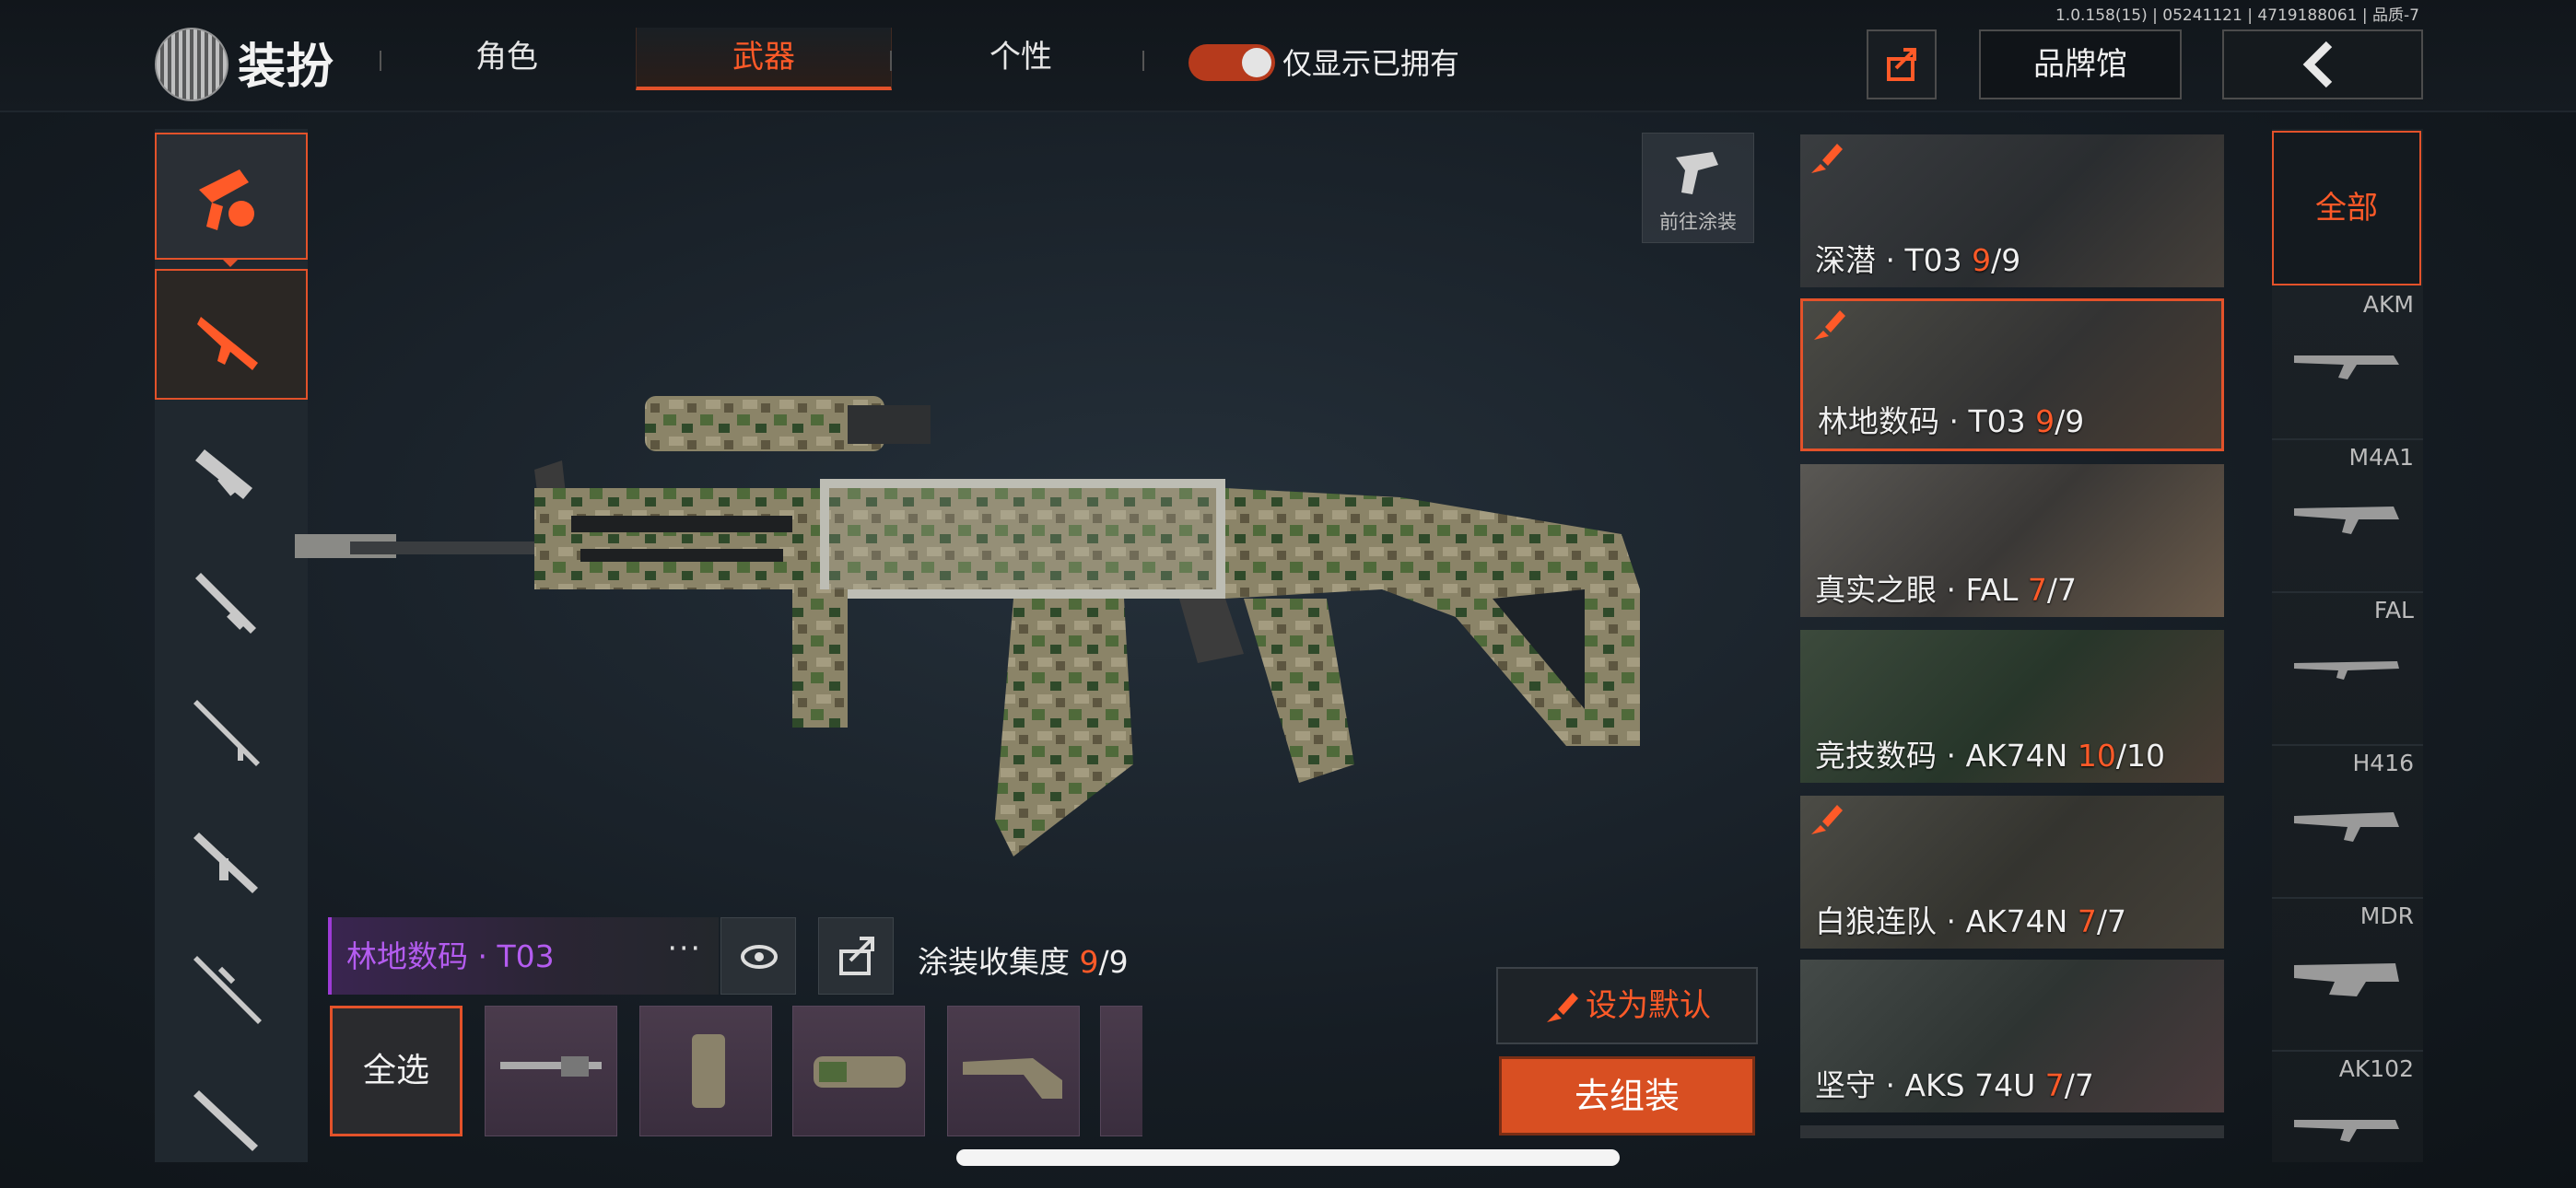  What do you see at coordinates (1089, 962) in the screenshot?
I see `collection-owned: 9` at bounding box center [1089, 962].